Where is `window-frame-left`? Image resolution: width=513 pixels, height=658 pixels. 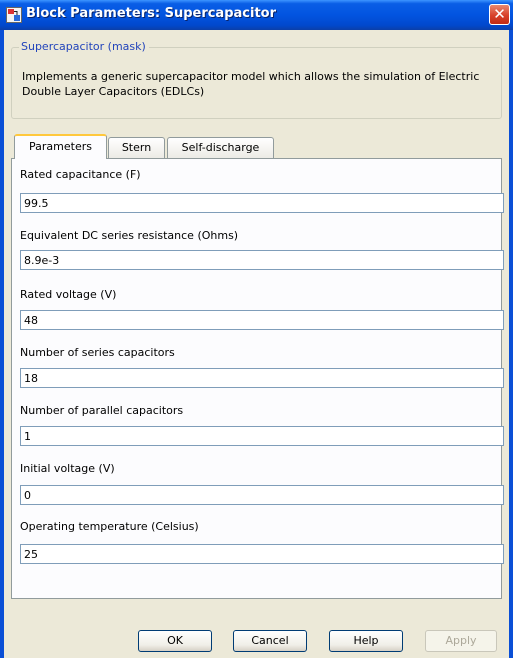 window-frame-left is located at coordinates (2, 344).